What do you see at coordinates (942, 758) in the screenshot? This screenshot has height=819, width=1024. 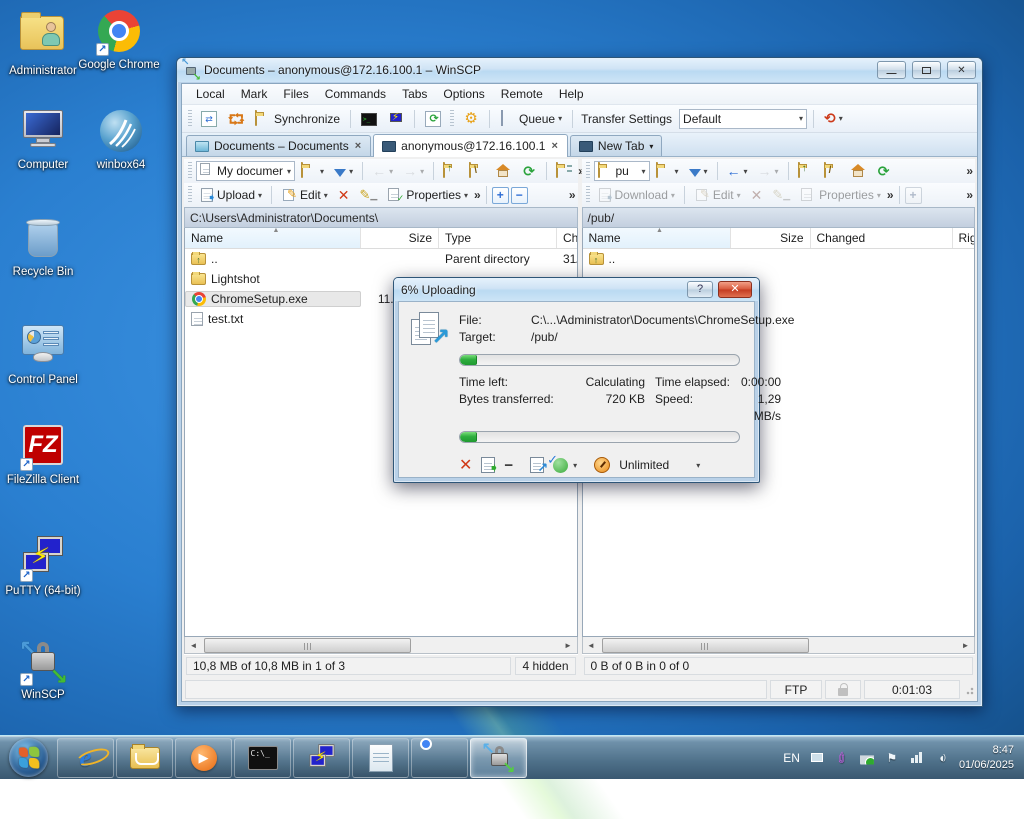 I see `volume-tray-icon: ◖)` at bounding box center [942, 758].